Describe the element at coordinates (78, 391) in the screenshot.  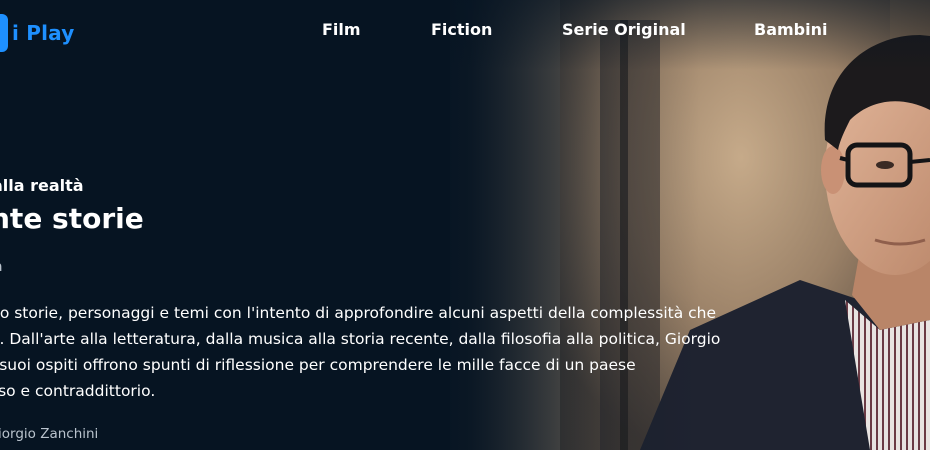
I see `description-line: sso e contraddittorio.` at that location.